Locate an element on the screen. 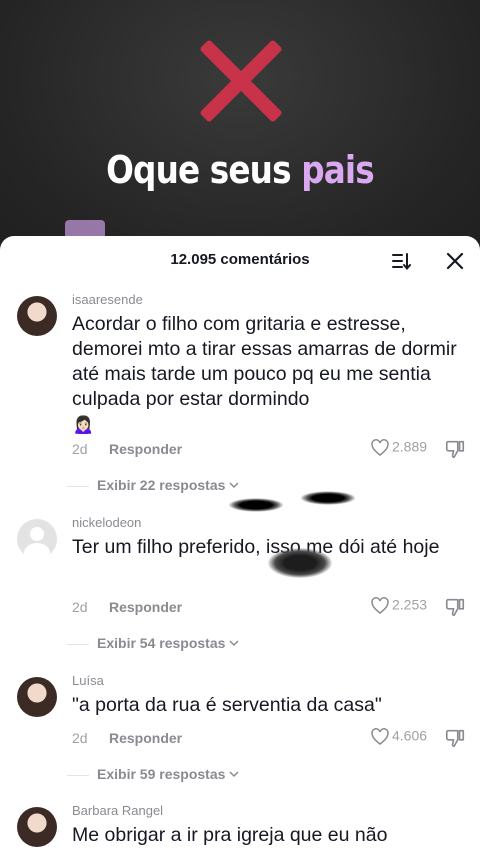  like-button: 2.889 is located at coordinates (398, 448).